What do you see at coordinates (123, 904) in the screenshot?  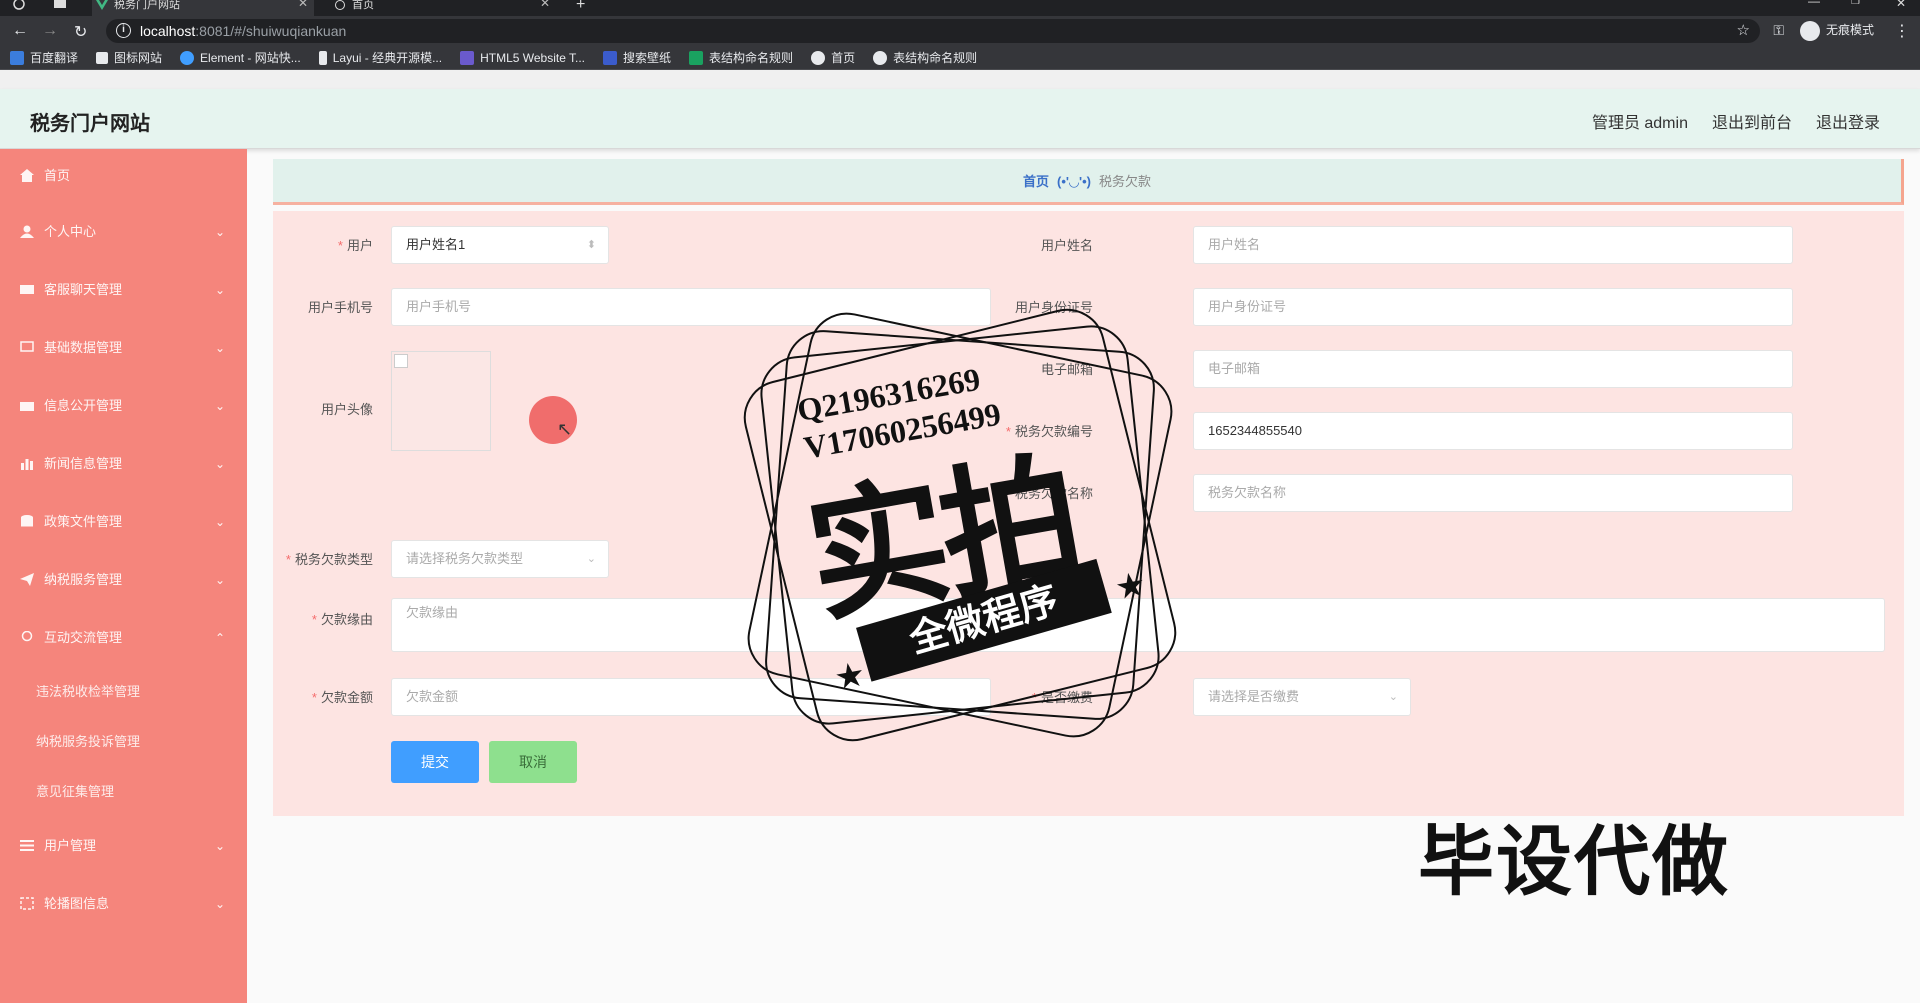 I see `sidebar-item-carousel: 轮播图信息 ⌄` at bounding box center [123, 904].